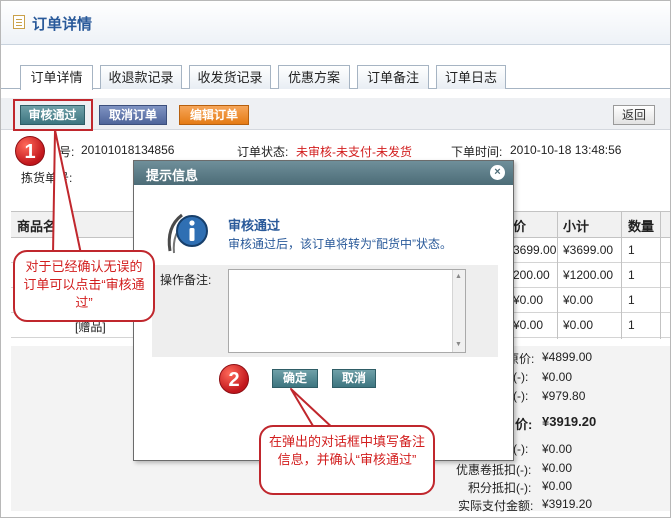  Describe the element at coordinates (566, 150) in the screenshot. I see `order-time-value: 2010-10-18 13:48:56` at that location.